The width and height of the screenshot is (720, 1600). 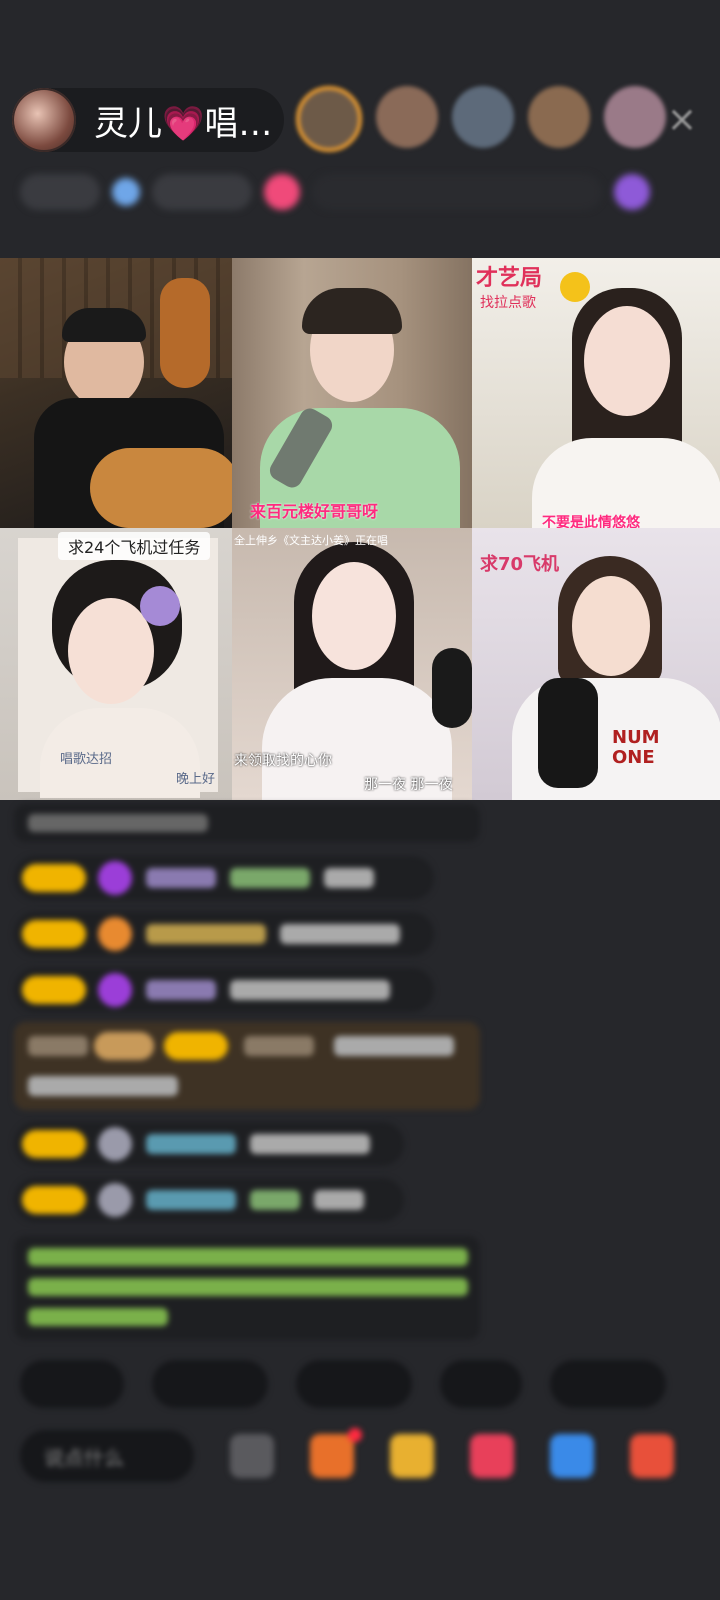 What do you see at coordinates (58, 1046) in the screenshot?
I see `gift-user` at bounding box center [58, 1046].